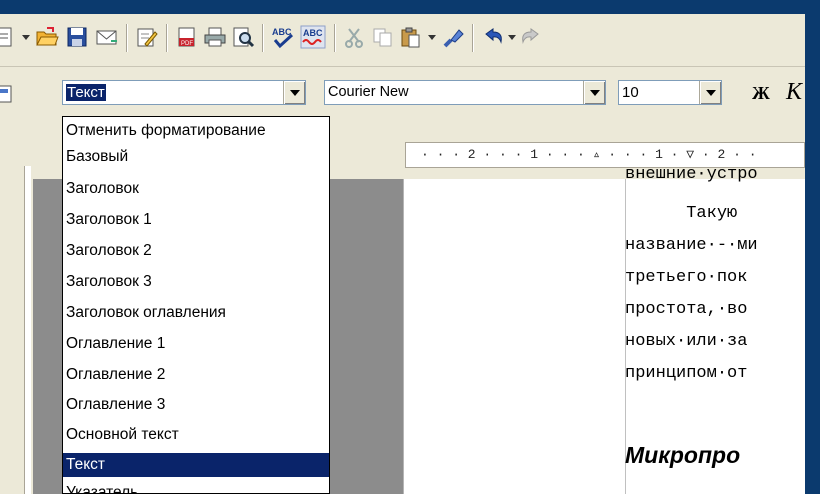 This screenshot has width=820, height=494. Describe the element at coordinates (686, 309) in the screenshot. I see `document-line: простота,·во` at that location.